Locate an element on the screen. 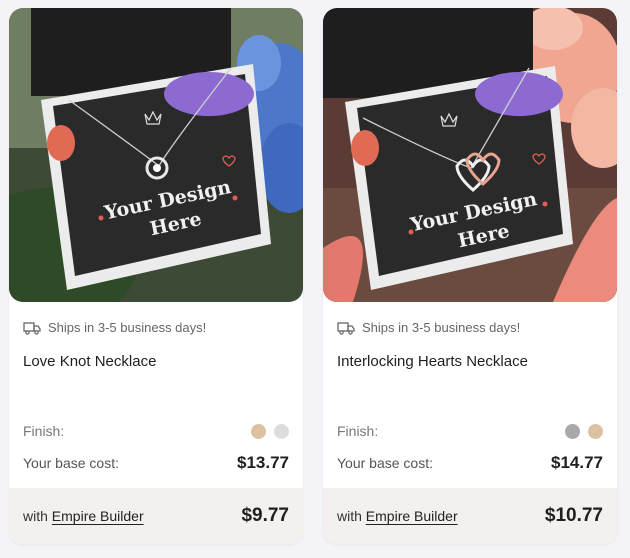 Image resolution: width=630 pixels, height=558 pixels. program-price: $9.77 is located at coordinates (265, 515).